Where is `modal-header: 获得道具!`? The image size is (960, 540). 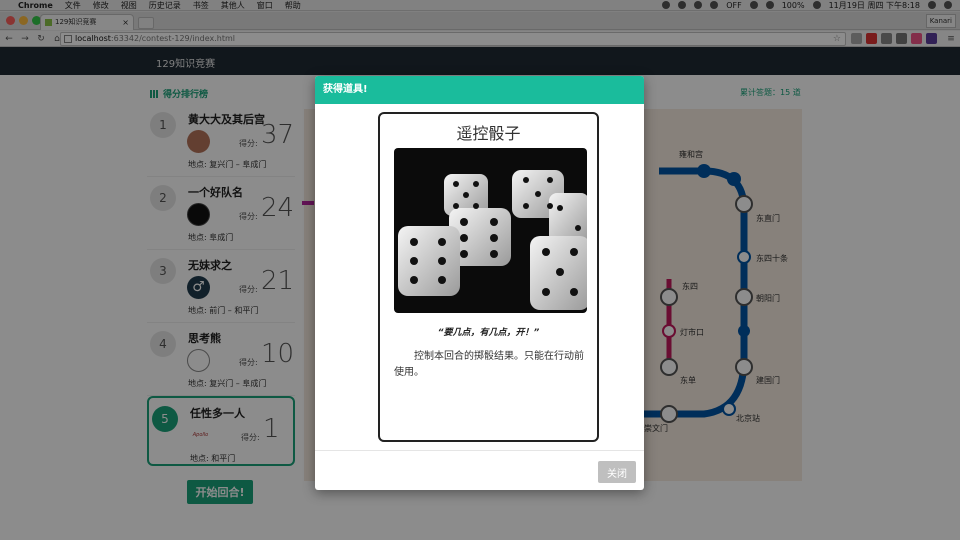
modal-header: 获得道具! is located at coordinates (479, 90).